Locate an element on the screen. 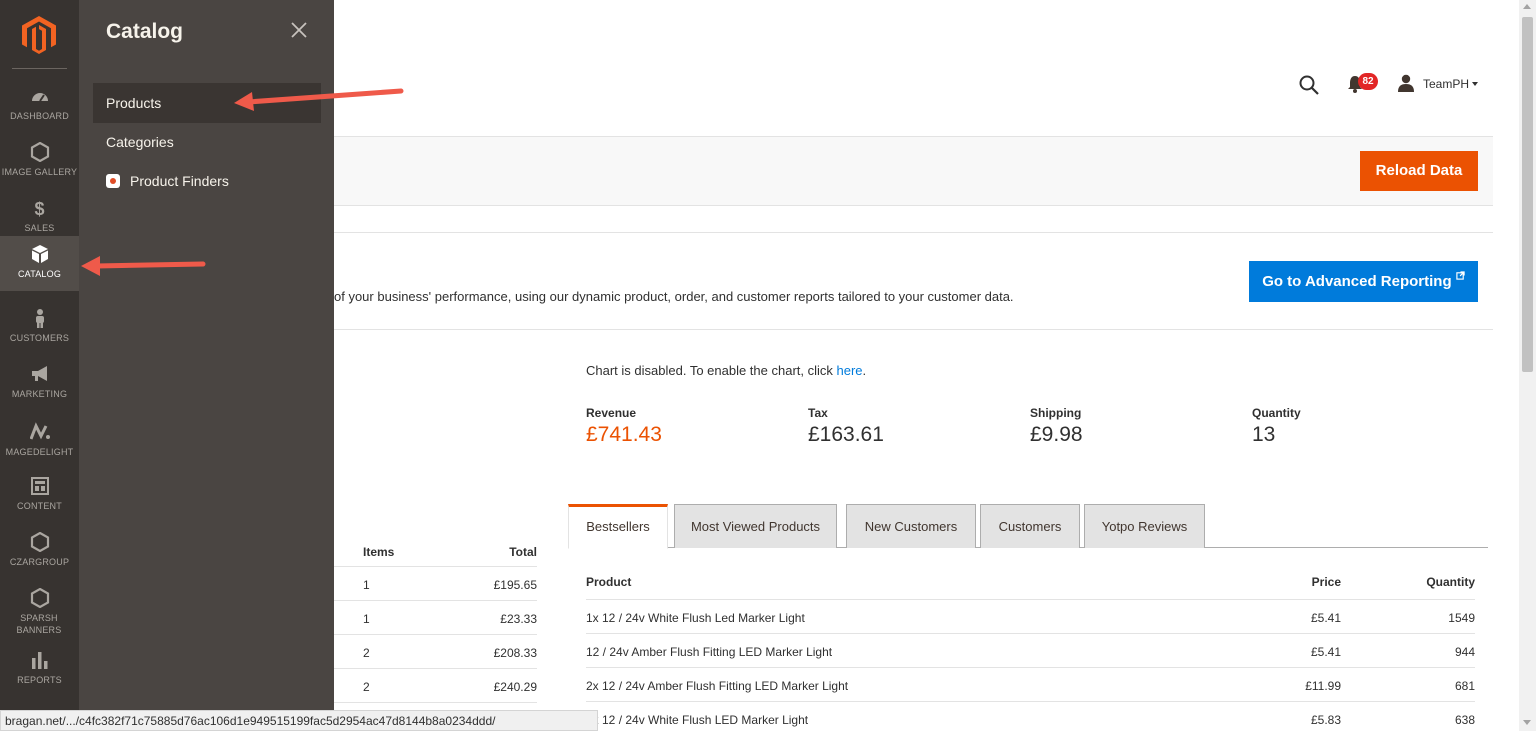 This screenshot has width=1536, height=731. close-icon is located at coordinates (299, 30).